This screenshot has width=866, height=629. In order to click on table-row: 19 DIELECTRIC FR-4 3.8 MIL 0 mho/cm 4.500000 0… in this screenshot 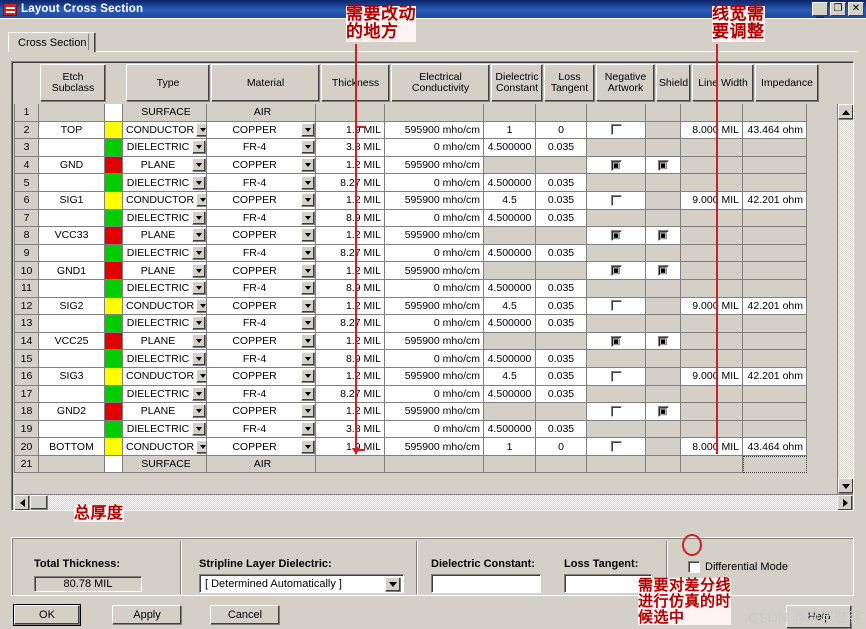, I will do `click(425, 429)`.